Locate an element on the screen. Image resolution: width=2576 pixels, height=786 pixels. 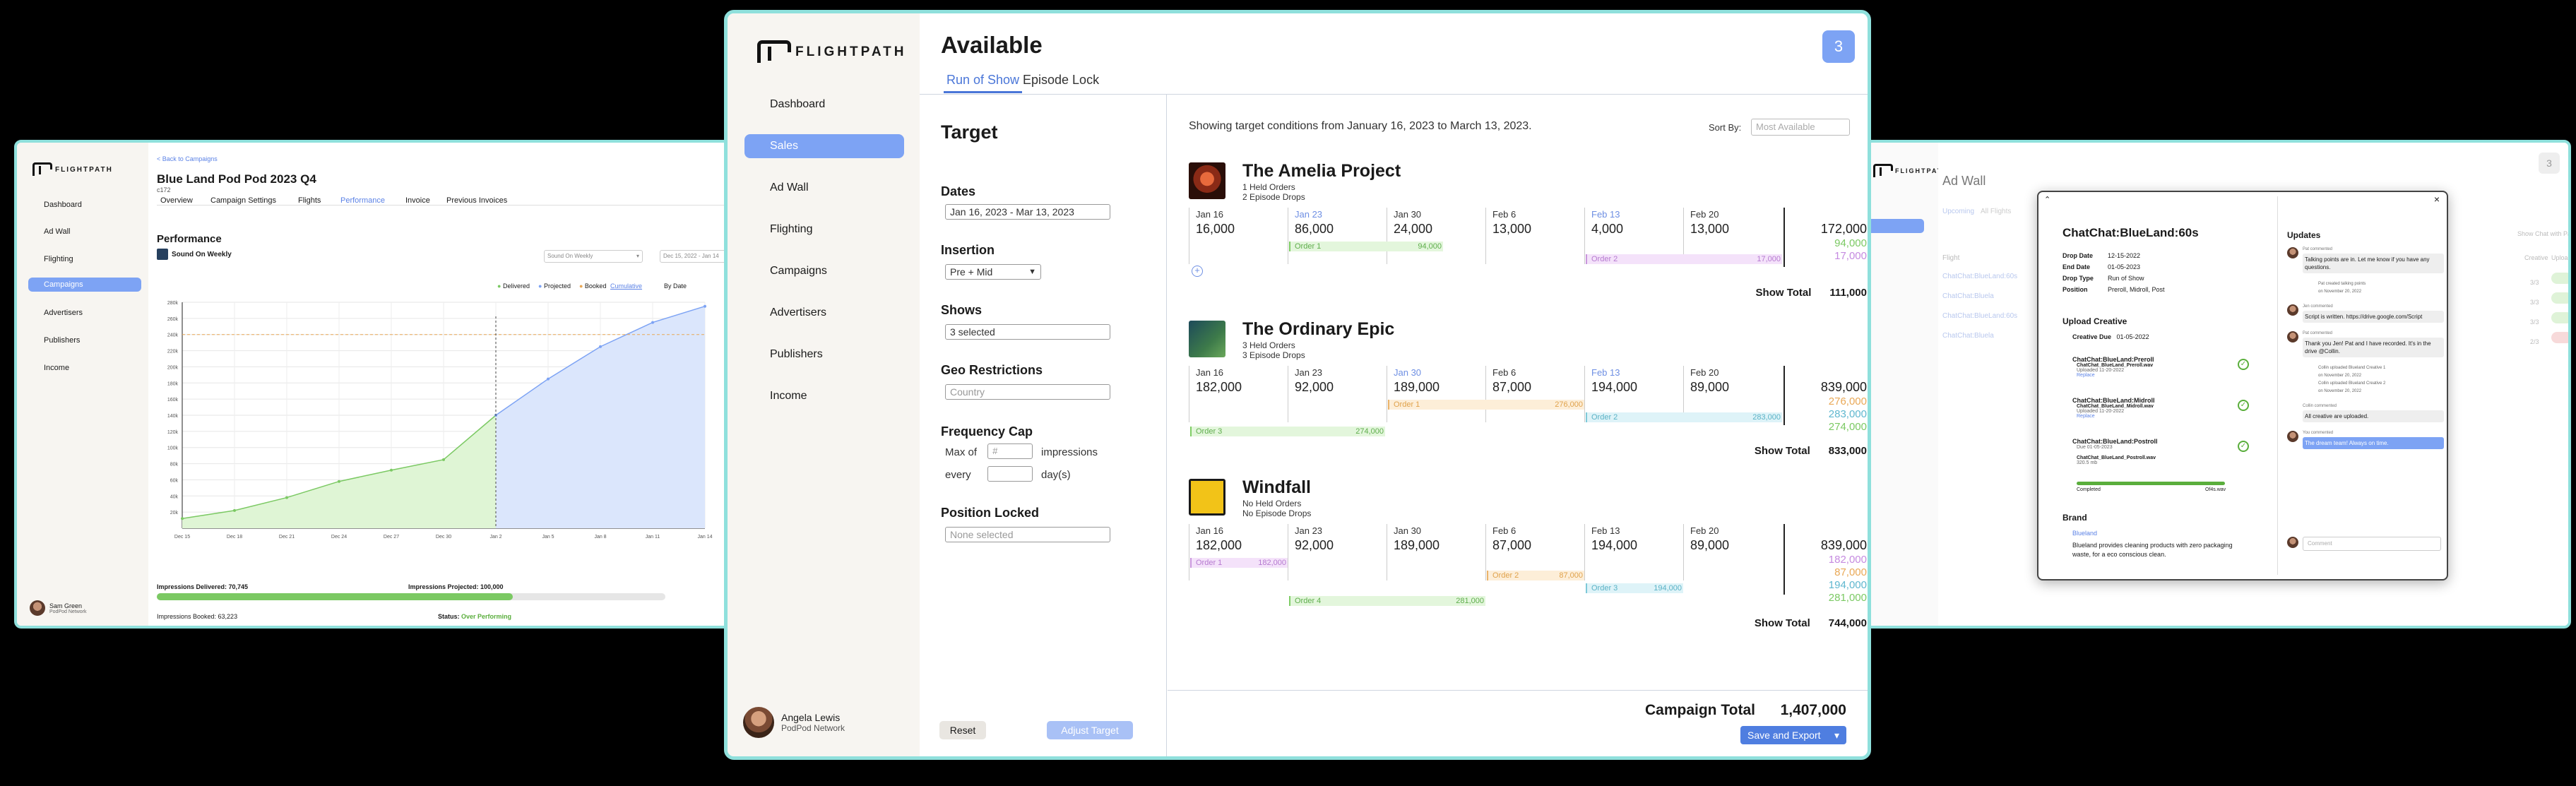
left-tab-performance: Performance is located at coordinates (362, 200).